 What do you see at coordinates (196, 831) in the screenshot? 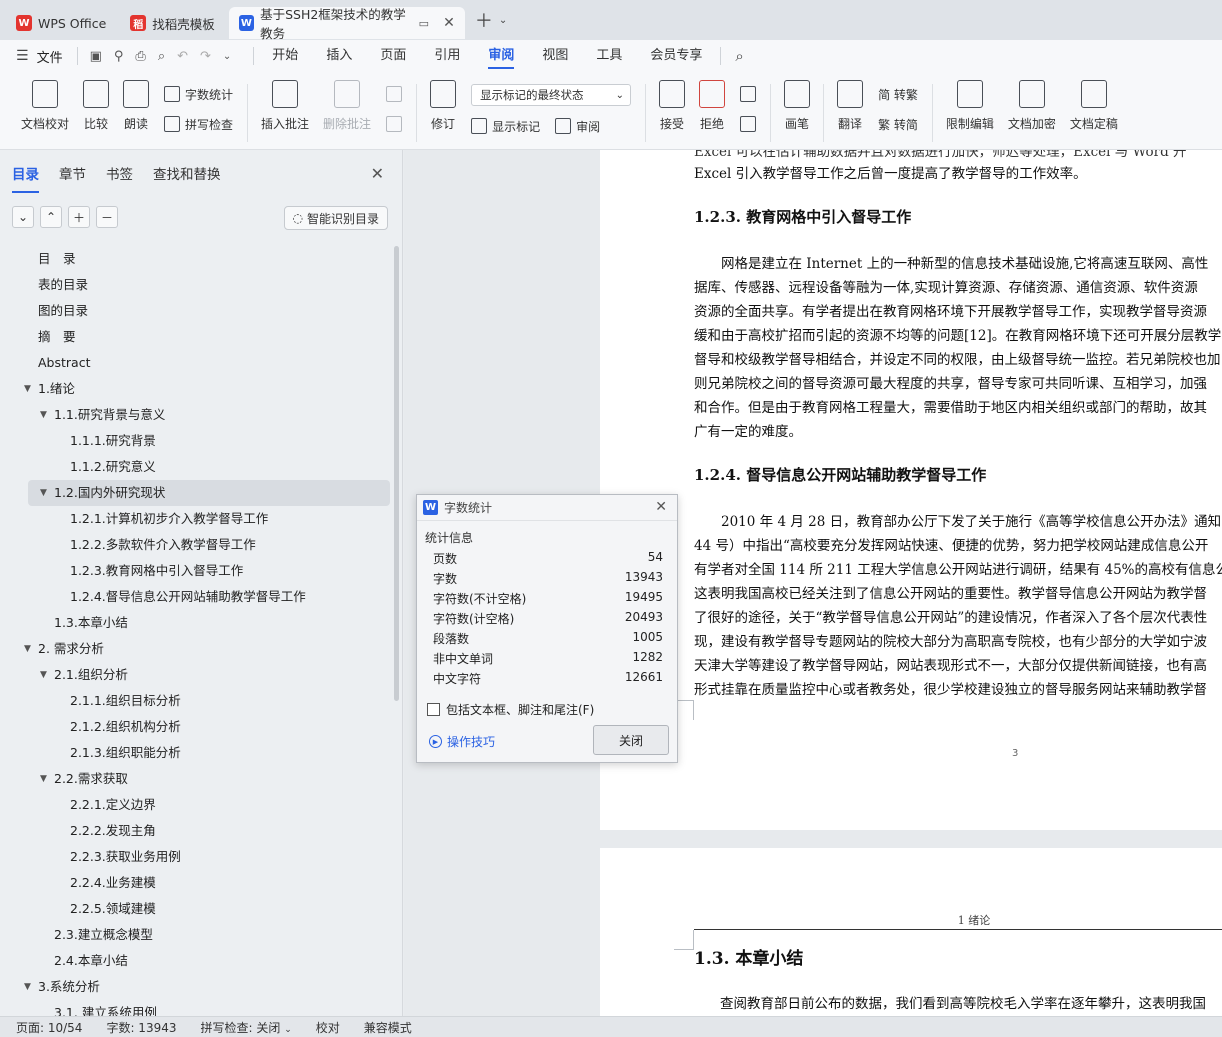
I see `toc-item: 2.2.2.发现主角` at bounding box center [196, 831].